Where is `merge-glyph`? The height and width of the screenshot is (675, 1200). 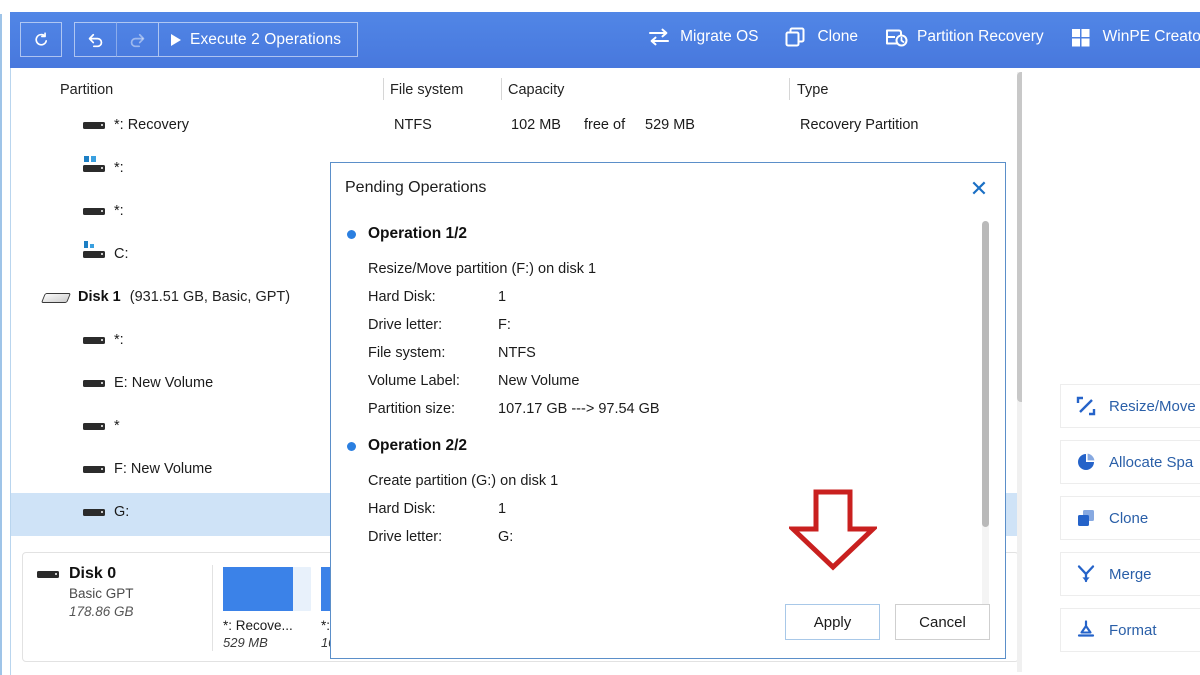 merge-glyph is located at coordinates (1086, 574).